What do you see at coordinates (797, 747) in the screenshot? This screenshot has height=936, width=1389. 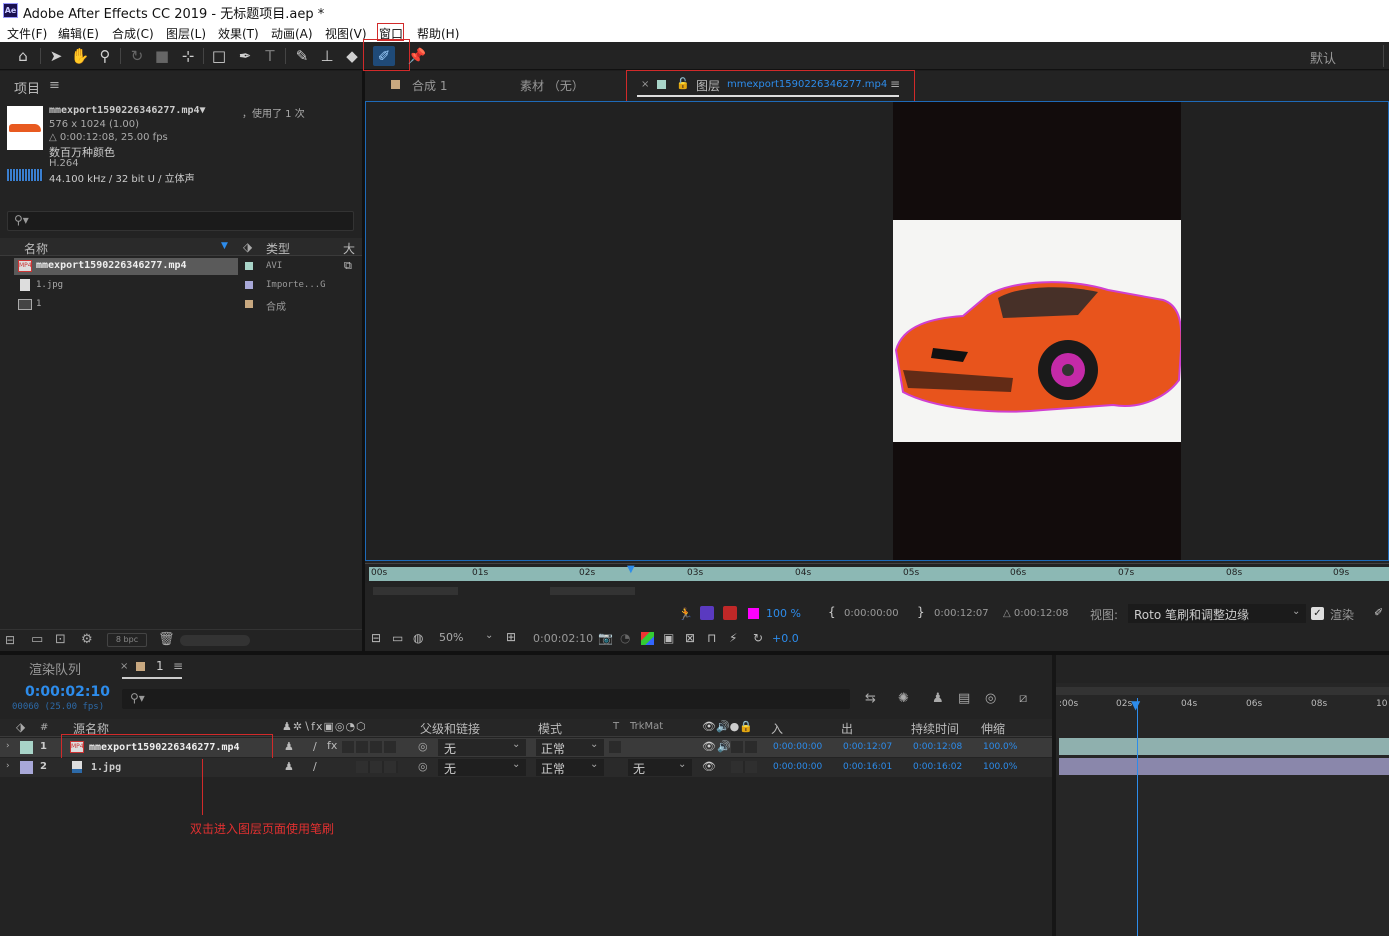 I see `layer-in-time: 0:00:00:00` at bounding box center [797, 747].